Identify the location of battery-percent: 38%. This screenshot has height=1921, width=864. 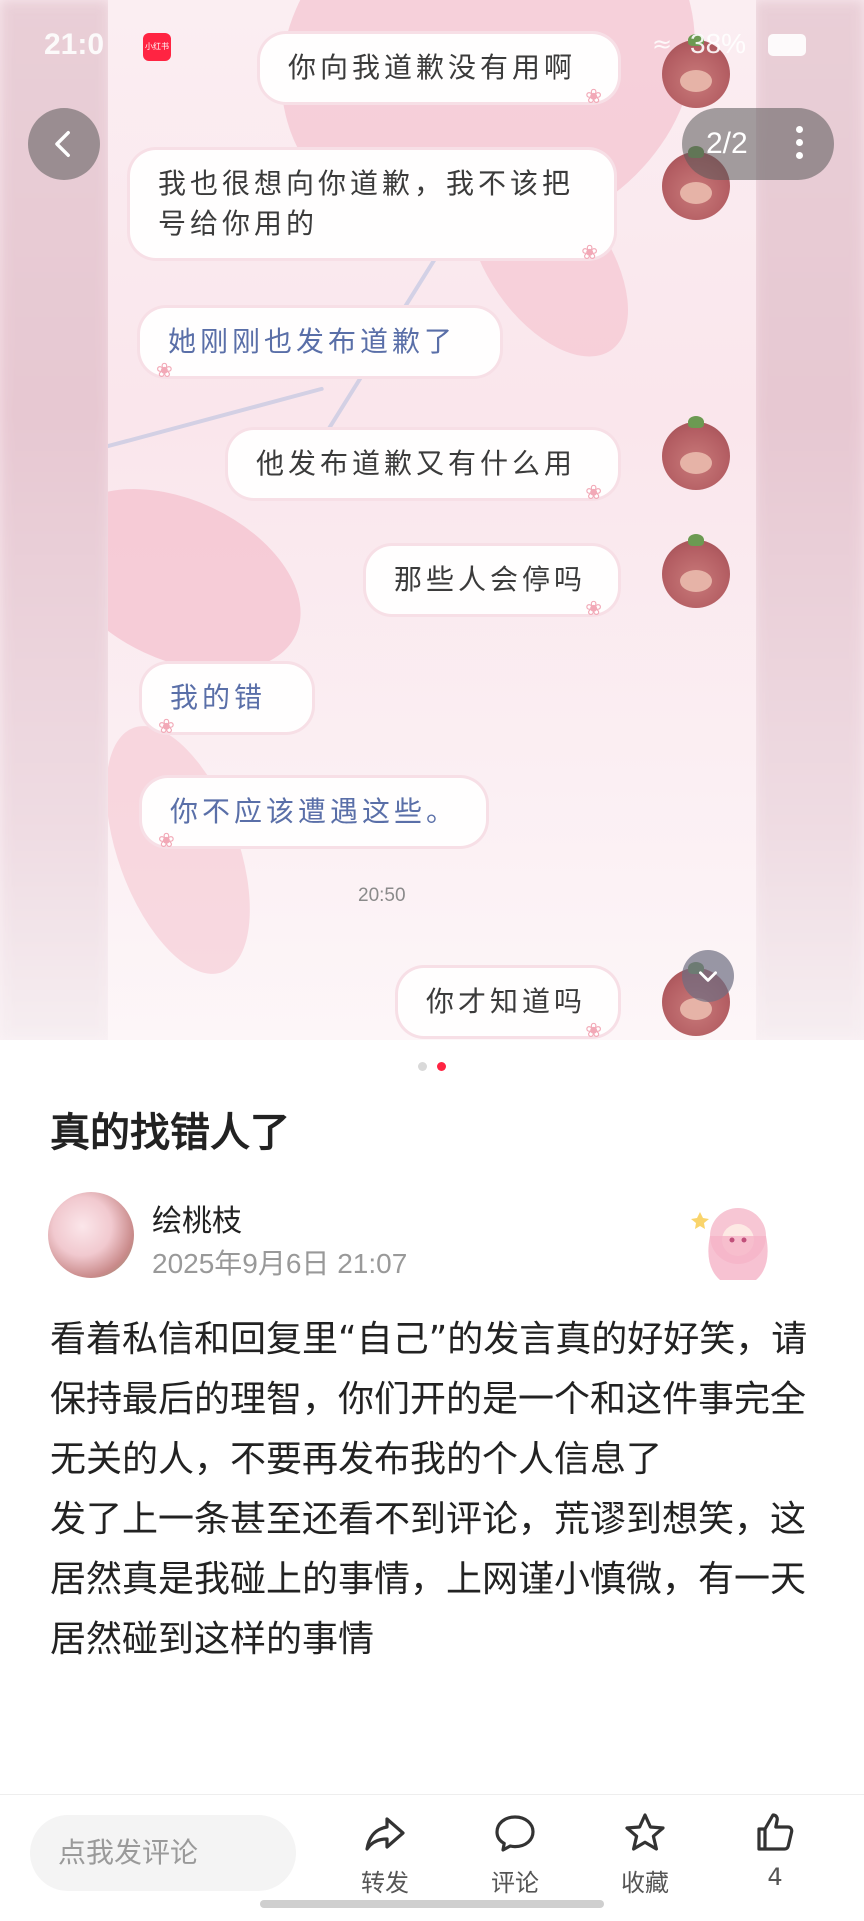
(718, 43).